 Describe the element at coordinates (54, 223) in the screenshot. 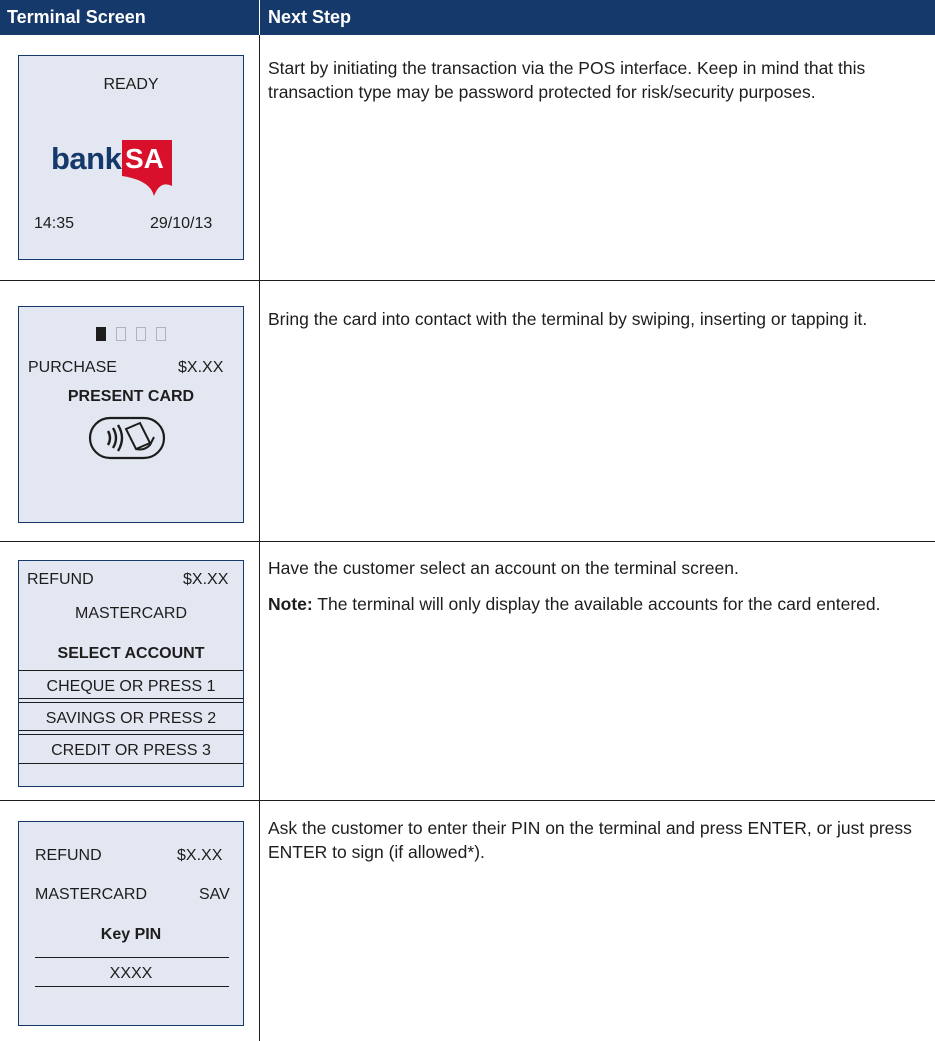

I see `time-text: 14:35` at that location.